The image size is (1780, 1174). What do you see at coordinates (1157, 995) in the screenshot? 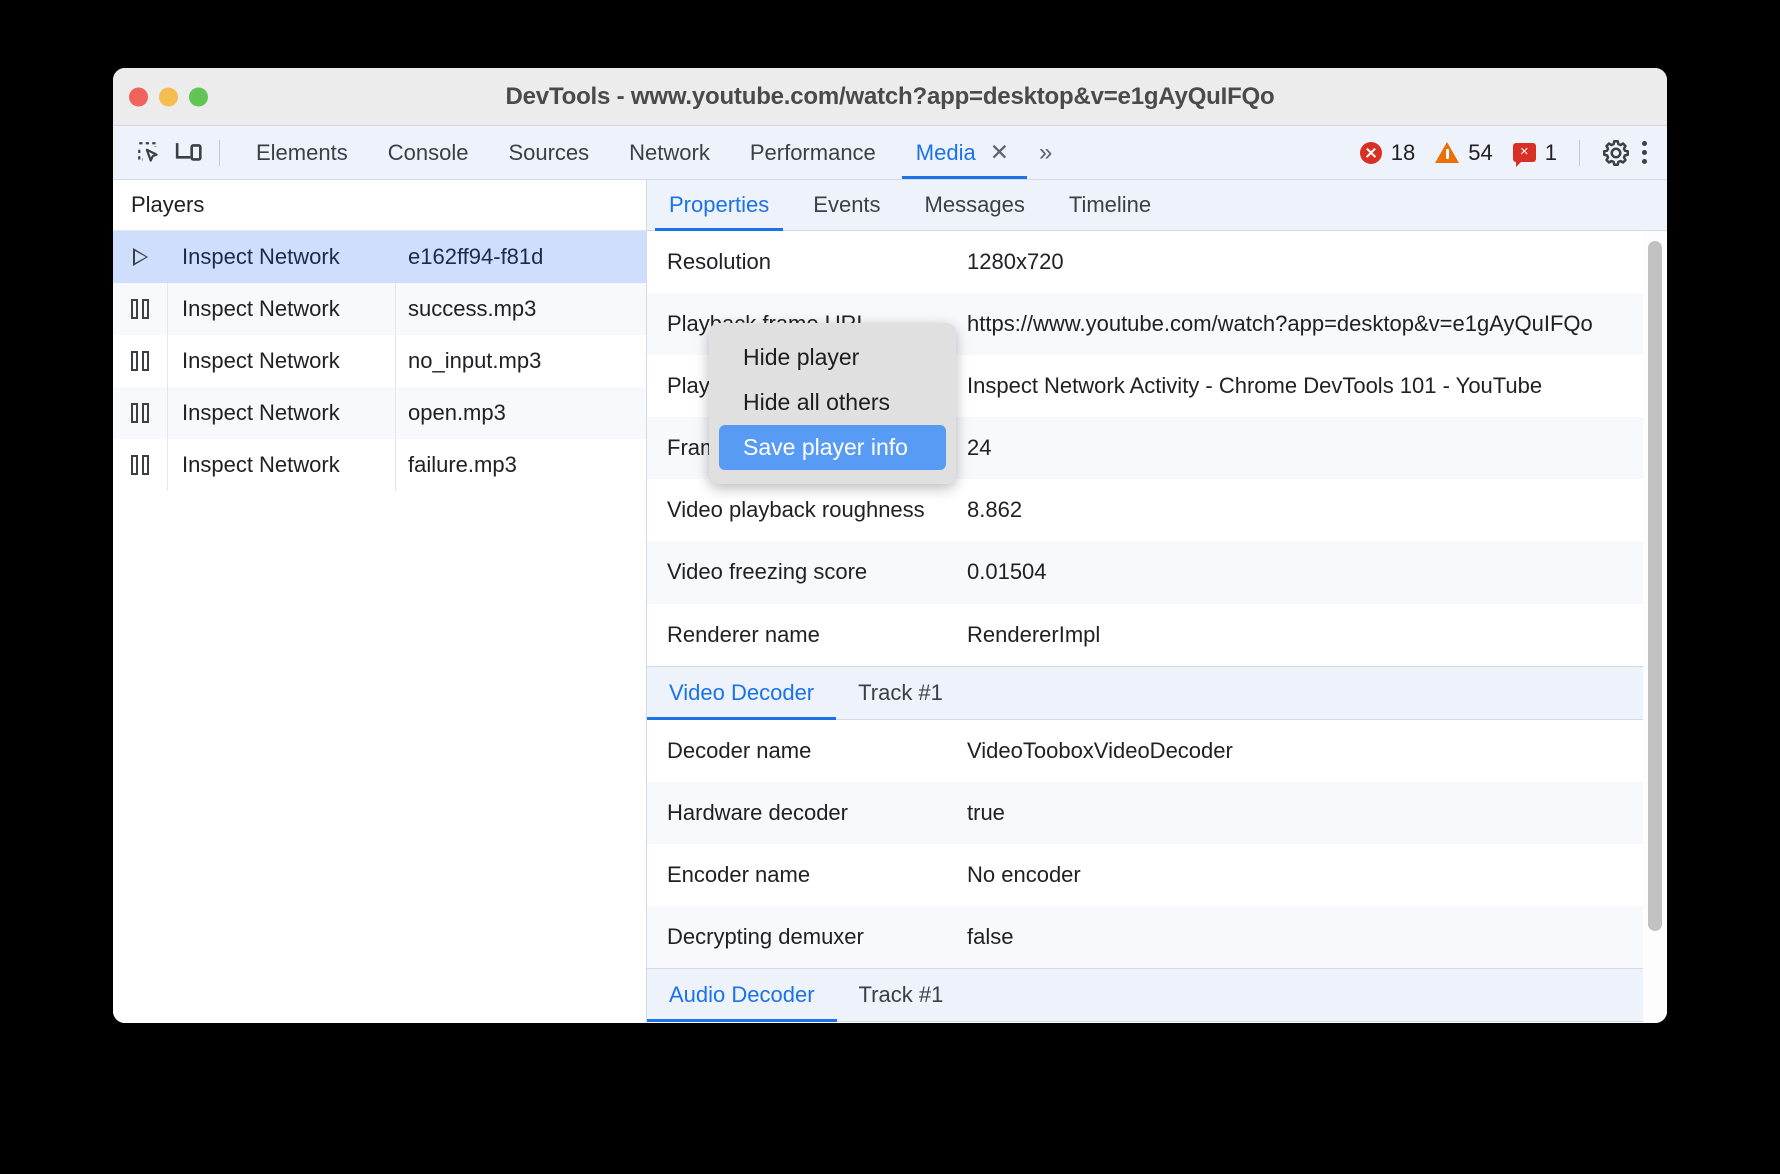
I see `audio-decoder-section-header: Audio Decoder Track #1` at bounding box center [1157, 995].